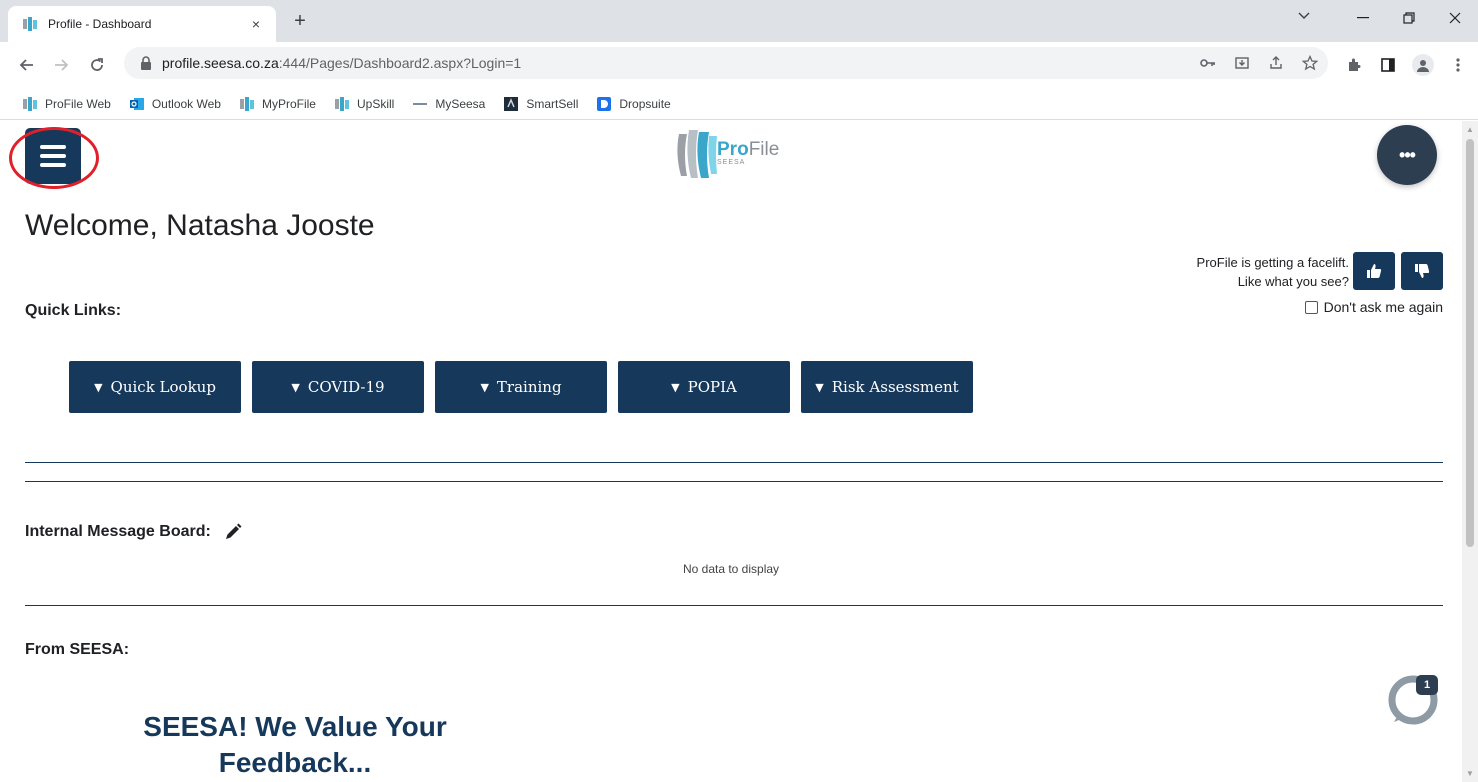  I want to click on from-seesa-label: From SEESA:, so click(77, 649).